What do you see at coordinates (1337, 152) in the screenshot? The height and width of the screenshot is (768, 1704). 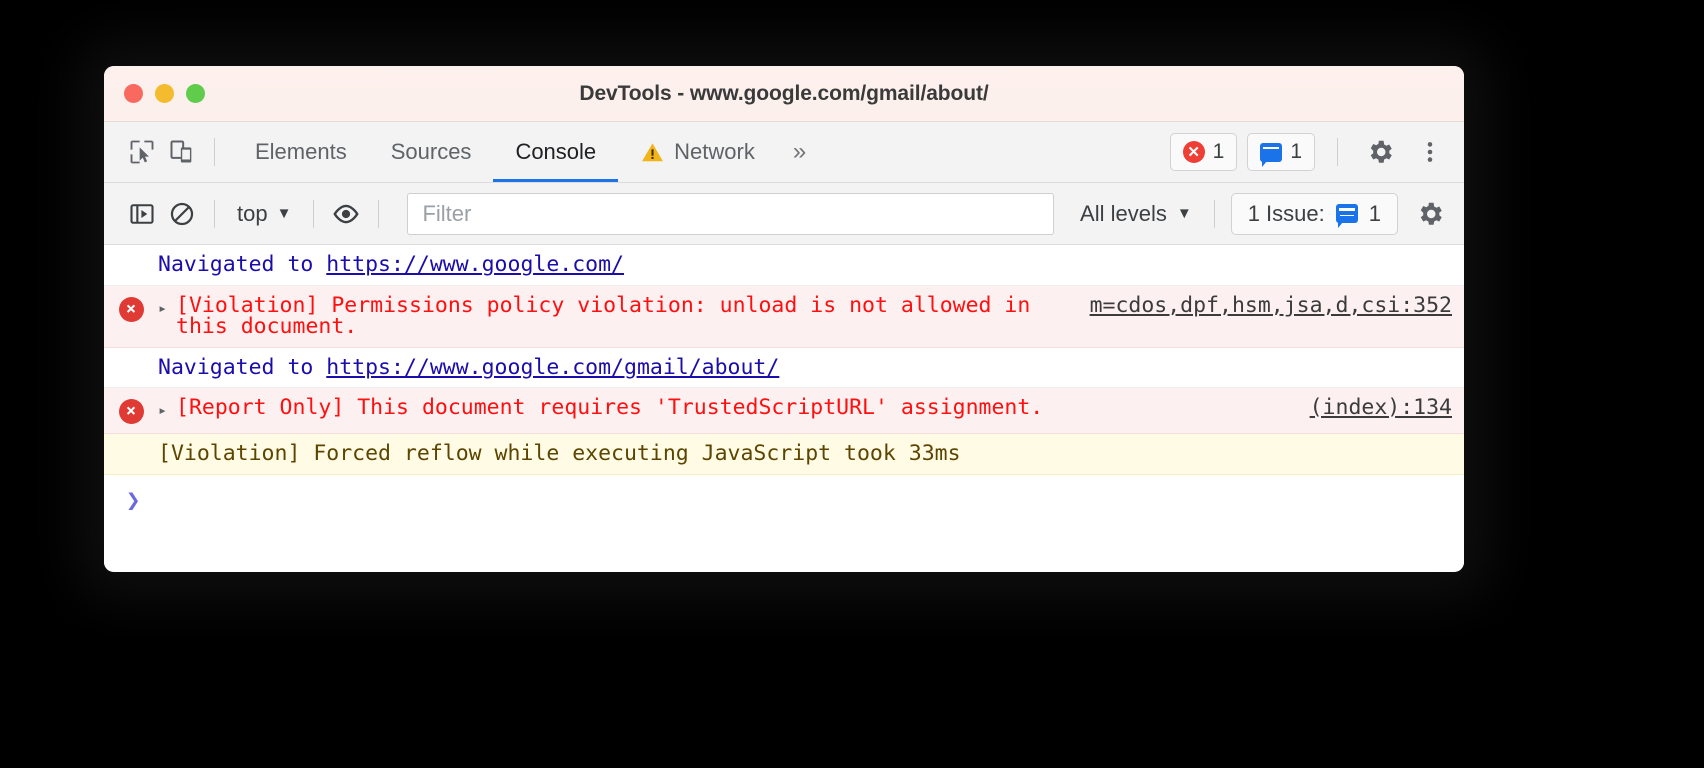 I see `tabbar-right-divider` at bounding box center [1337, 152].